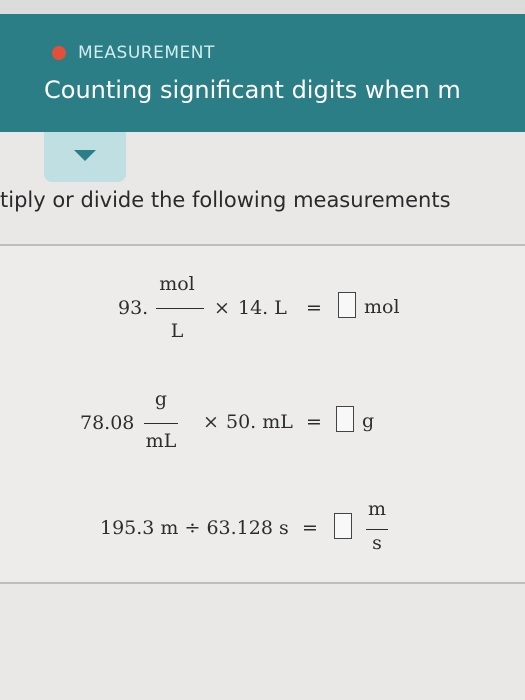  Describe the element at coordinates (107, 423) in the screenshot. I see `coefficient: 78.08` at that location.